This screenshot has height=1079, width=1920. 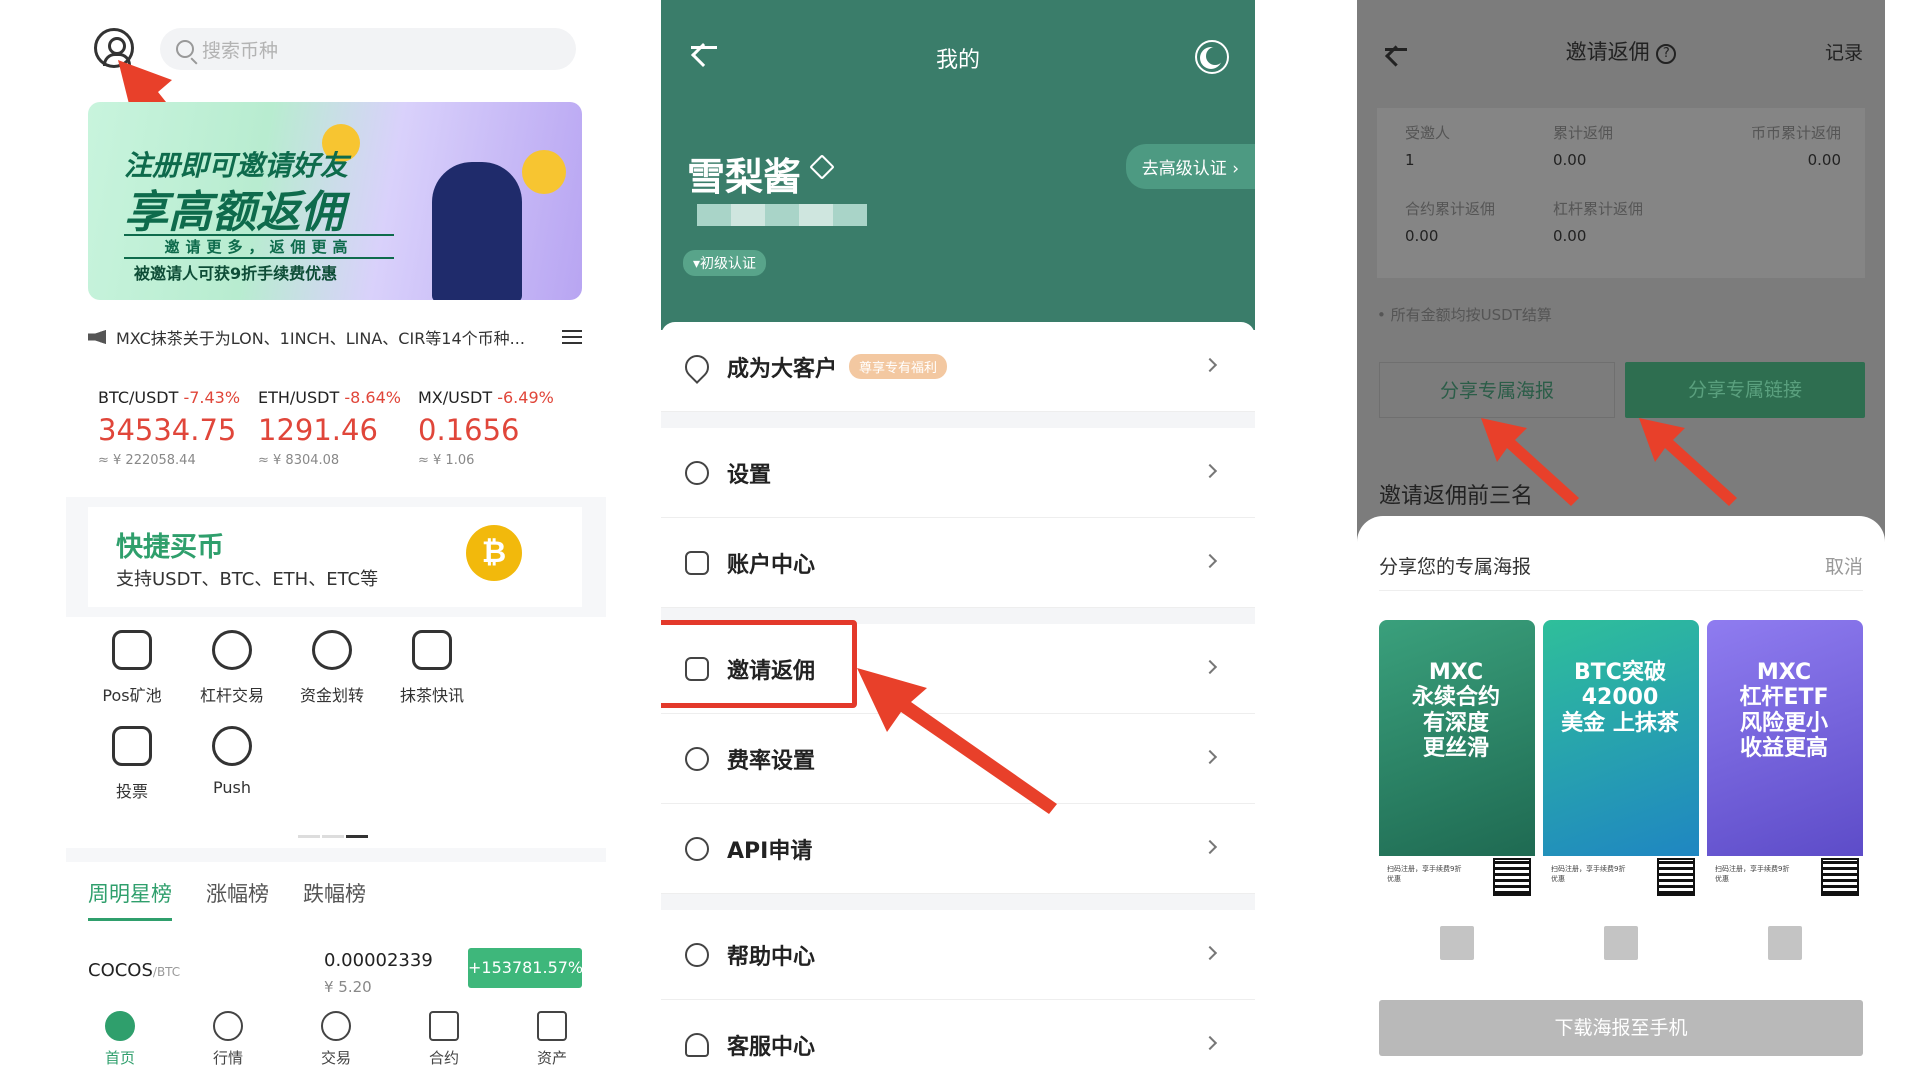 I want to click on row-price: 0.00002339, so click(x=378, y=960).